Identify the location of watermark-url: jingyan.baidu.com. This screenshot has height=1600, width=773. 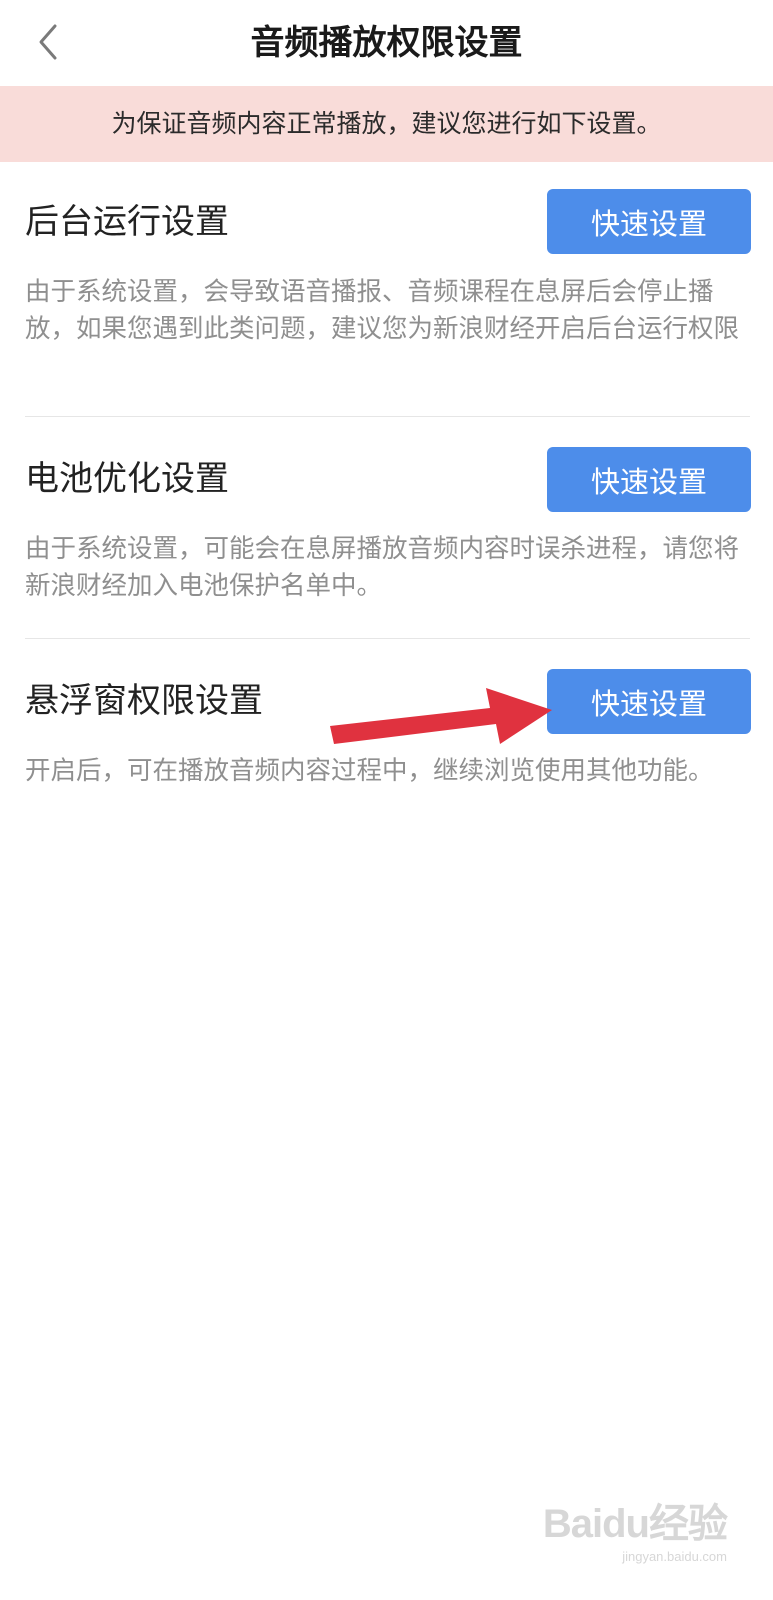
(674, 1556).